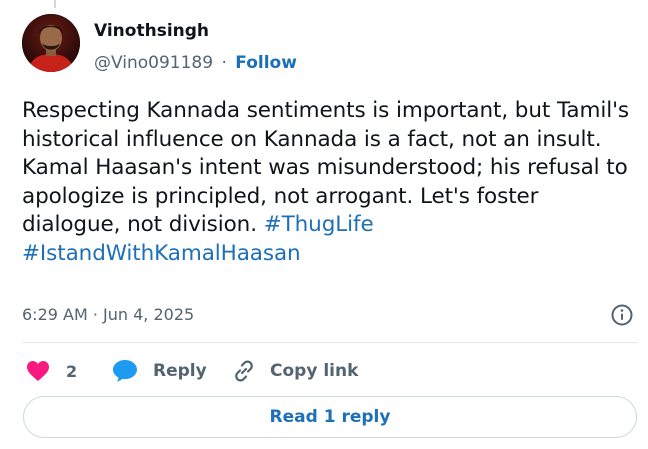  I want to click on read-replies-button: Read 1 reply, so click(330, 417).